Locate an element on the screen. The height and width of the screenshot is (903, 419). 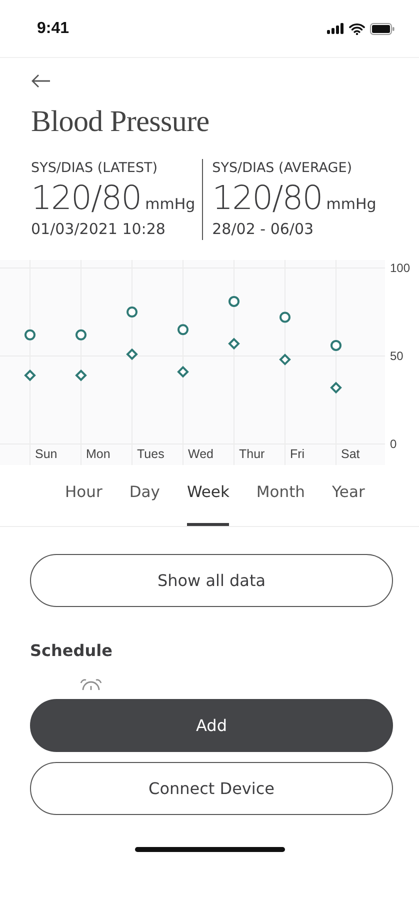
day-label: Sat is located at coordinates (350, 454).